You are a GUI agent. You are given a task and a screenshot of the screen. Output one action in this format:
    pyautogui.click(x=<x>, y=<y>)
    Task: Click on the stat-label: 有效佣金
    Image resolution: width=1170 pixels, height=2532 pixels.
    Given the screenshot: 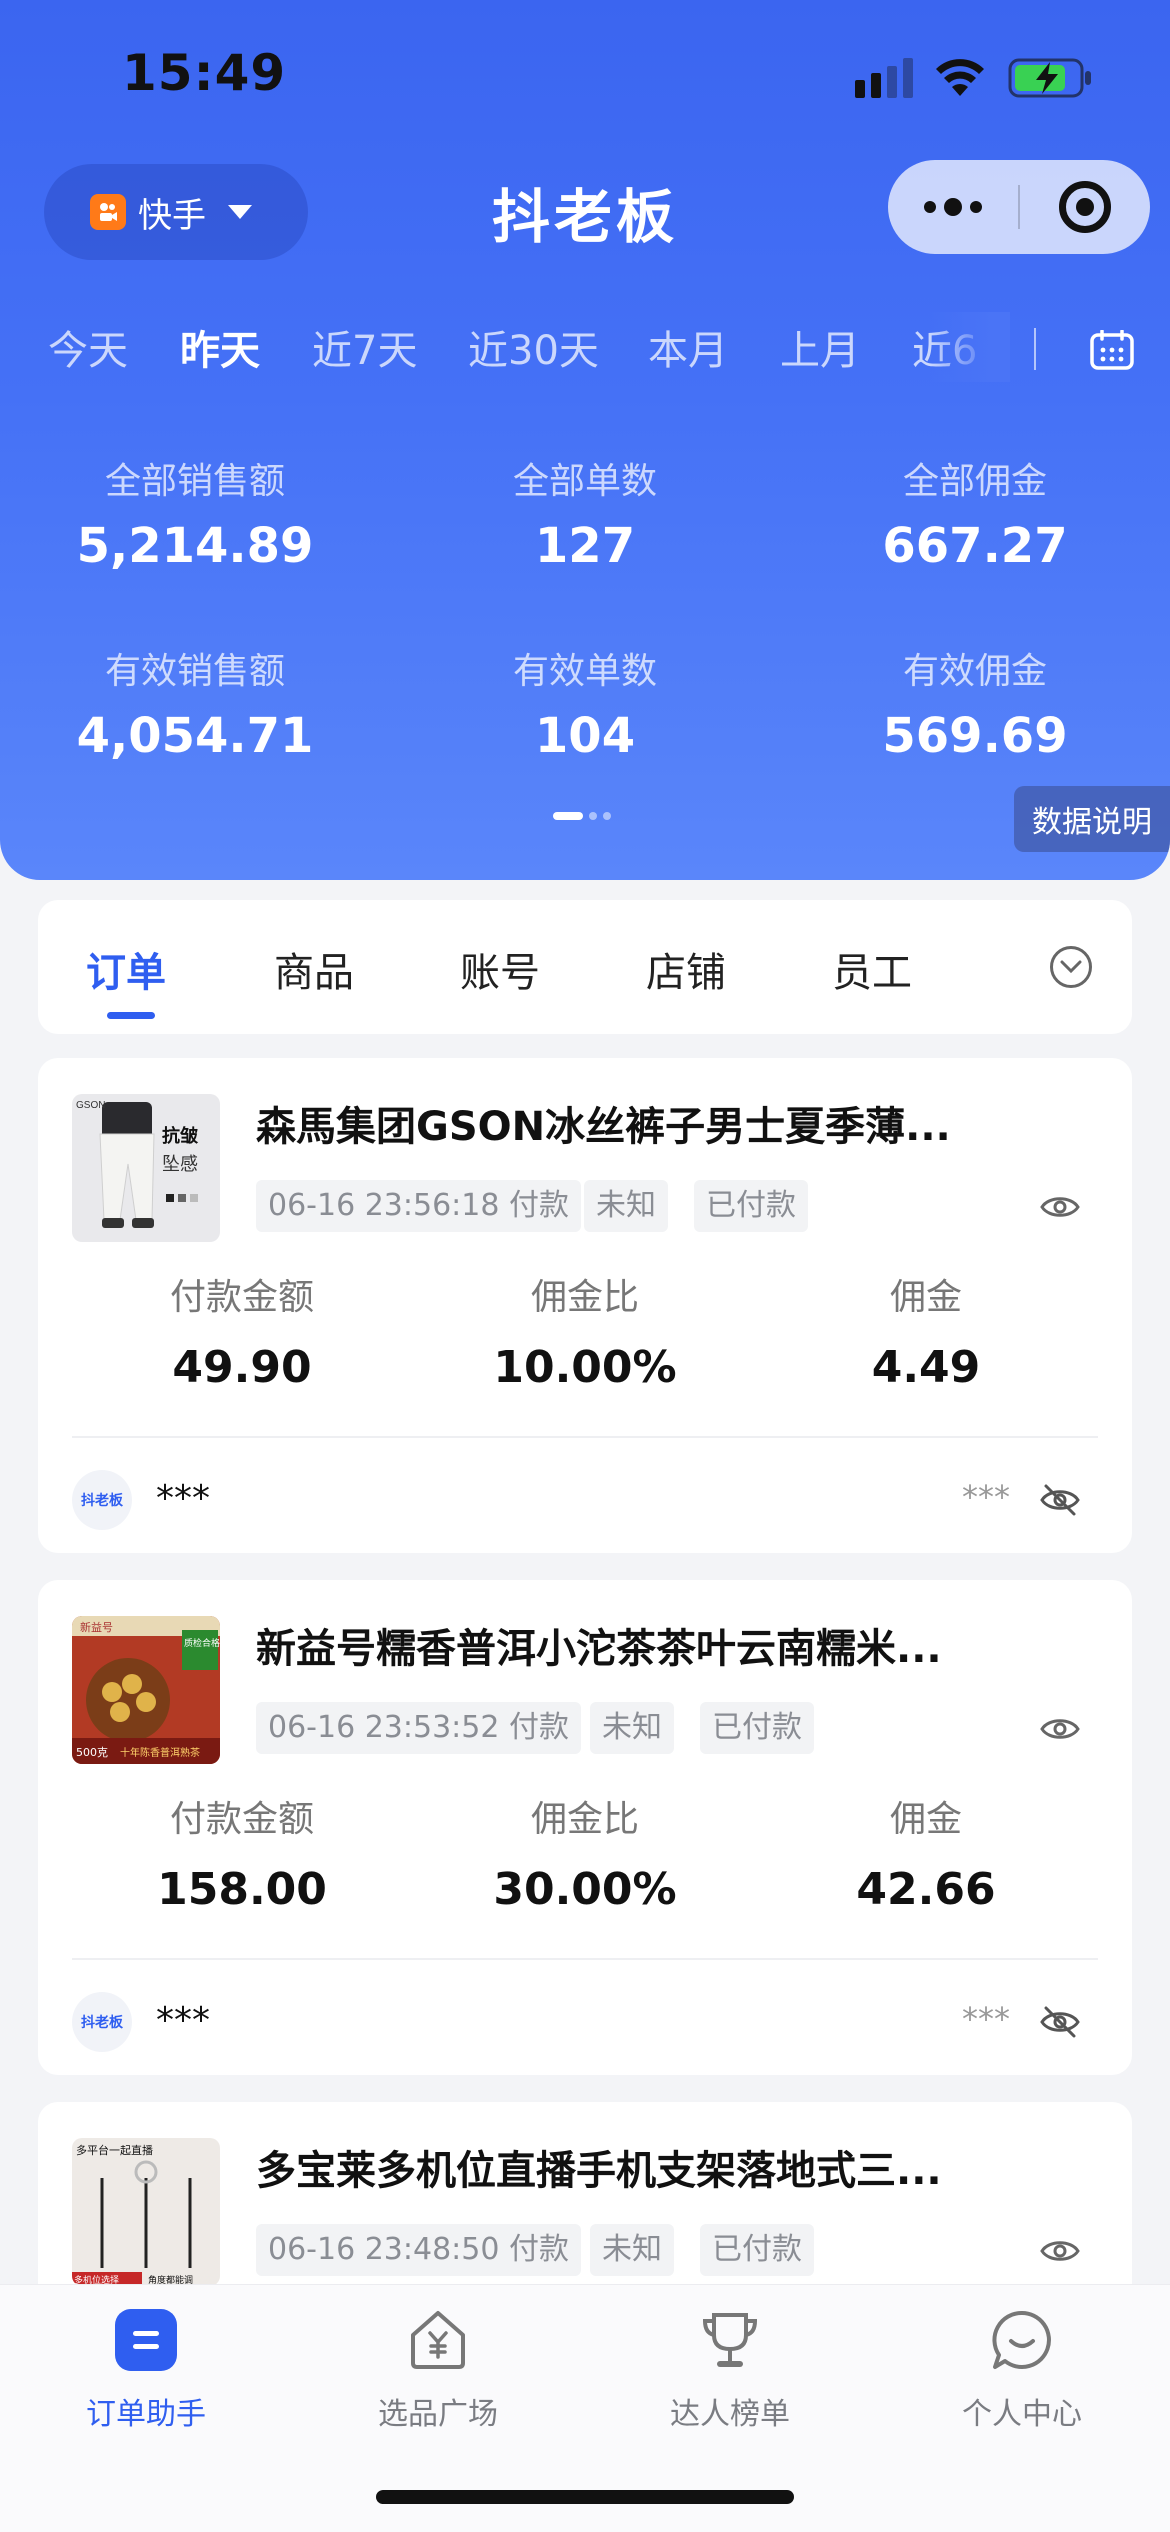 What is the action you would take?
    pyautogui.click(x=974, y=671)
    